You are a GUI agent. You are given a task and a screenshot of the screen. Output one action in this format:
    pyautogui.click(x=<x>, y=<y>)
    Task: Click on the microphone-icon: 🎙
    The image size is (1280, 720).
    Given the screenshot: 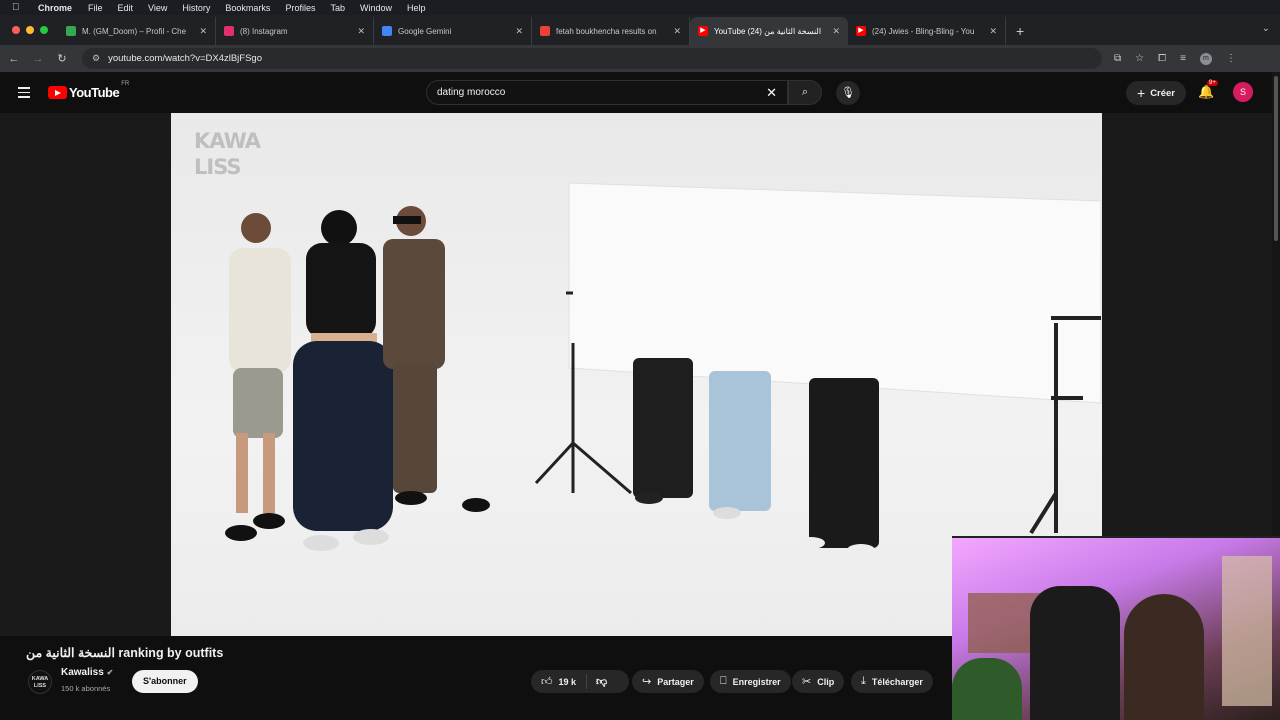 What is the action you would take?
    pyautogui.click(x=848, y=93)
    